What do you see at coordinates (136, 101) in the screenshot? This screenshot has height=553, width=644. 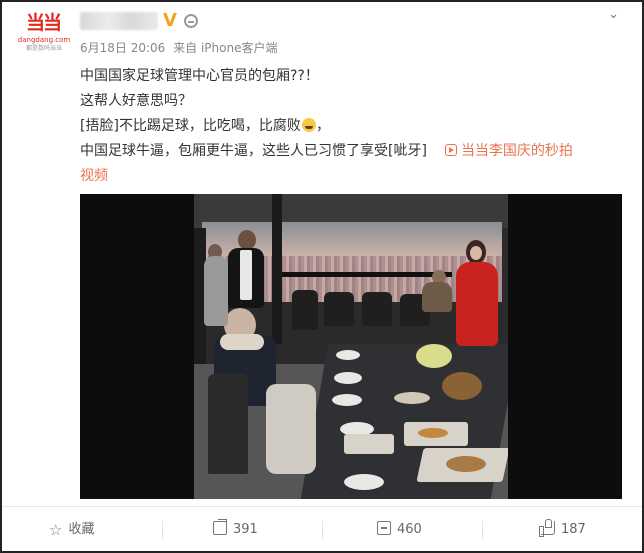 I see `post-line-2: 这帮人好意思吗？` at bounding box center [136, 101].